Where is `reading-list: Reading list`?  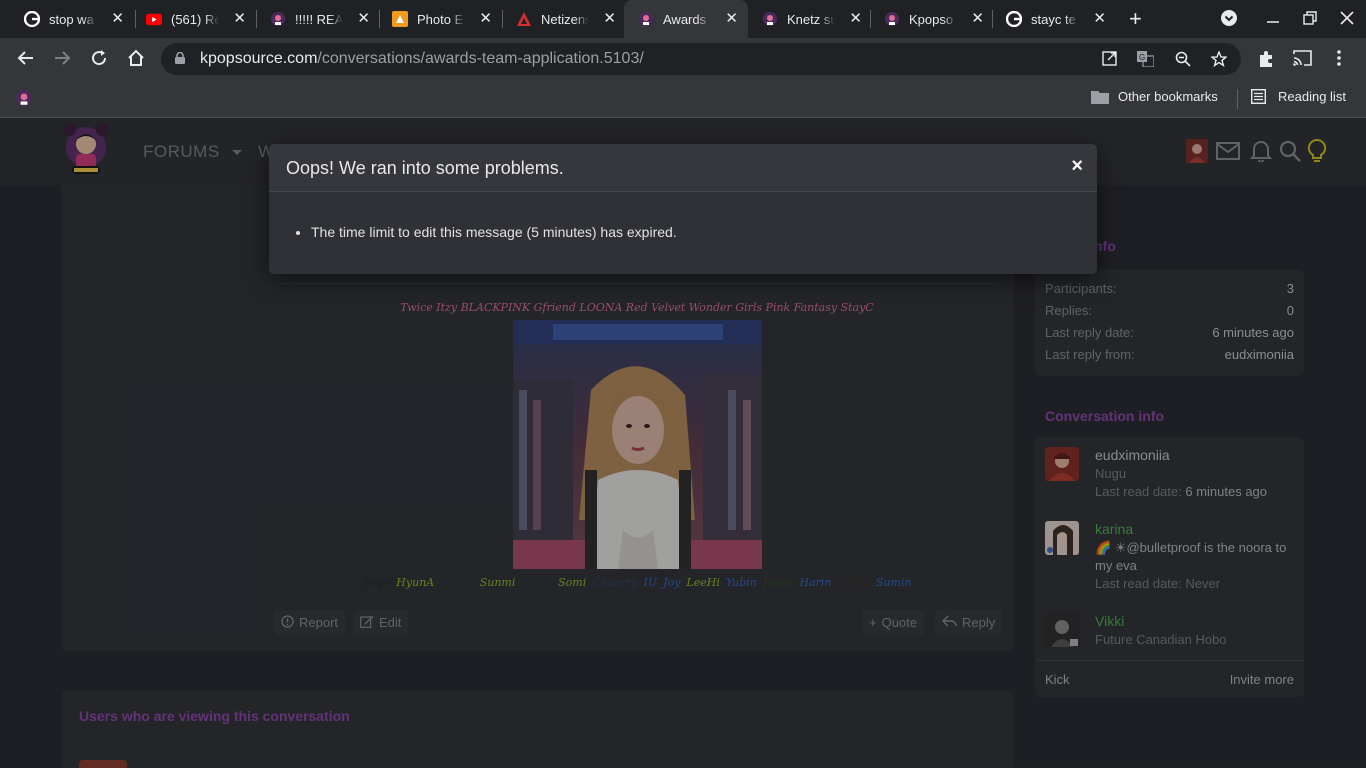
reading-list: Reading list is located at coordinates (1298, 96).